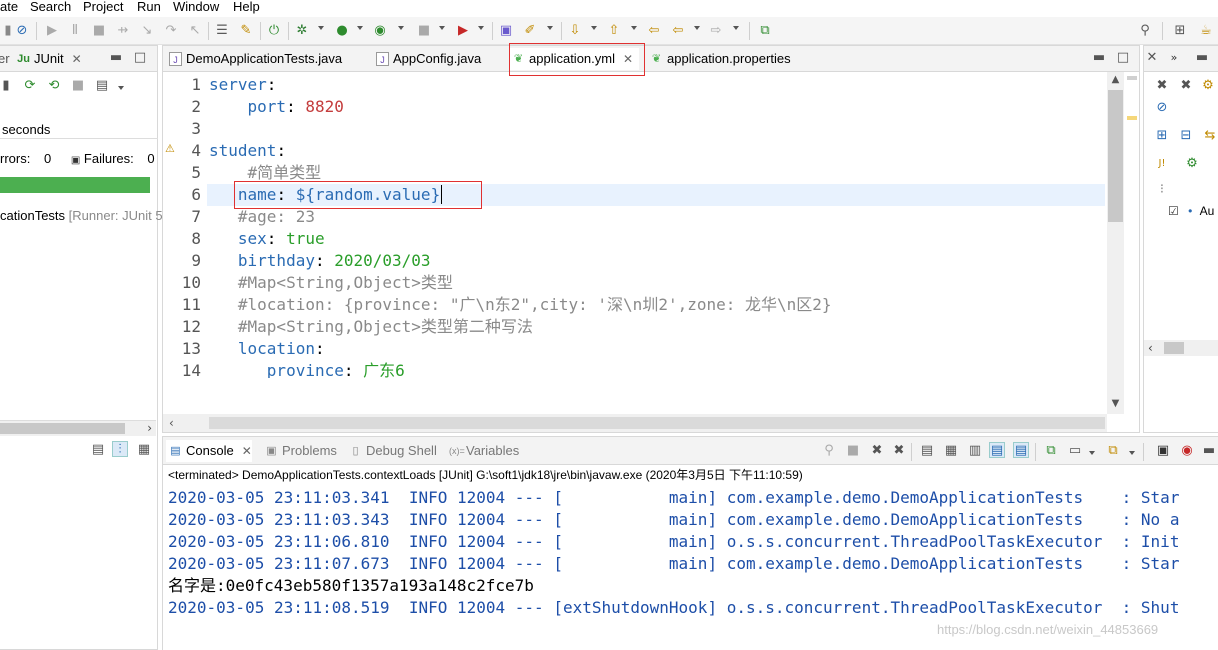 Image resolution: width=1218 pixels, height=650 pixels. I want to click on skip-breakpoints-icon: ⊘, so click(22, 31).